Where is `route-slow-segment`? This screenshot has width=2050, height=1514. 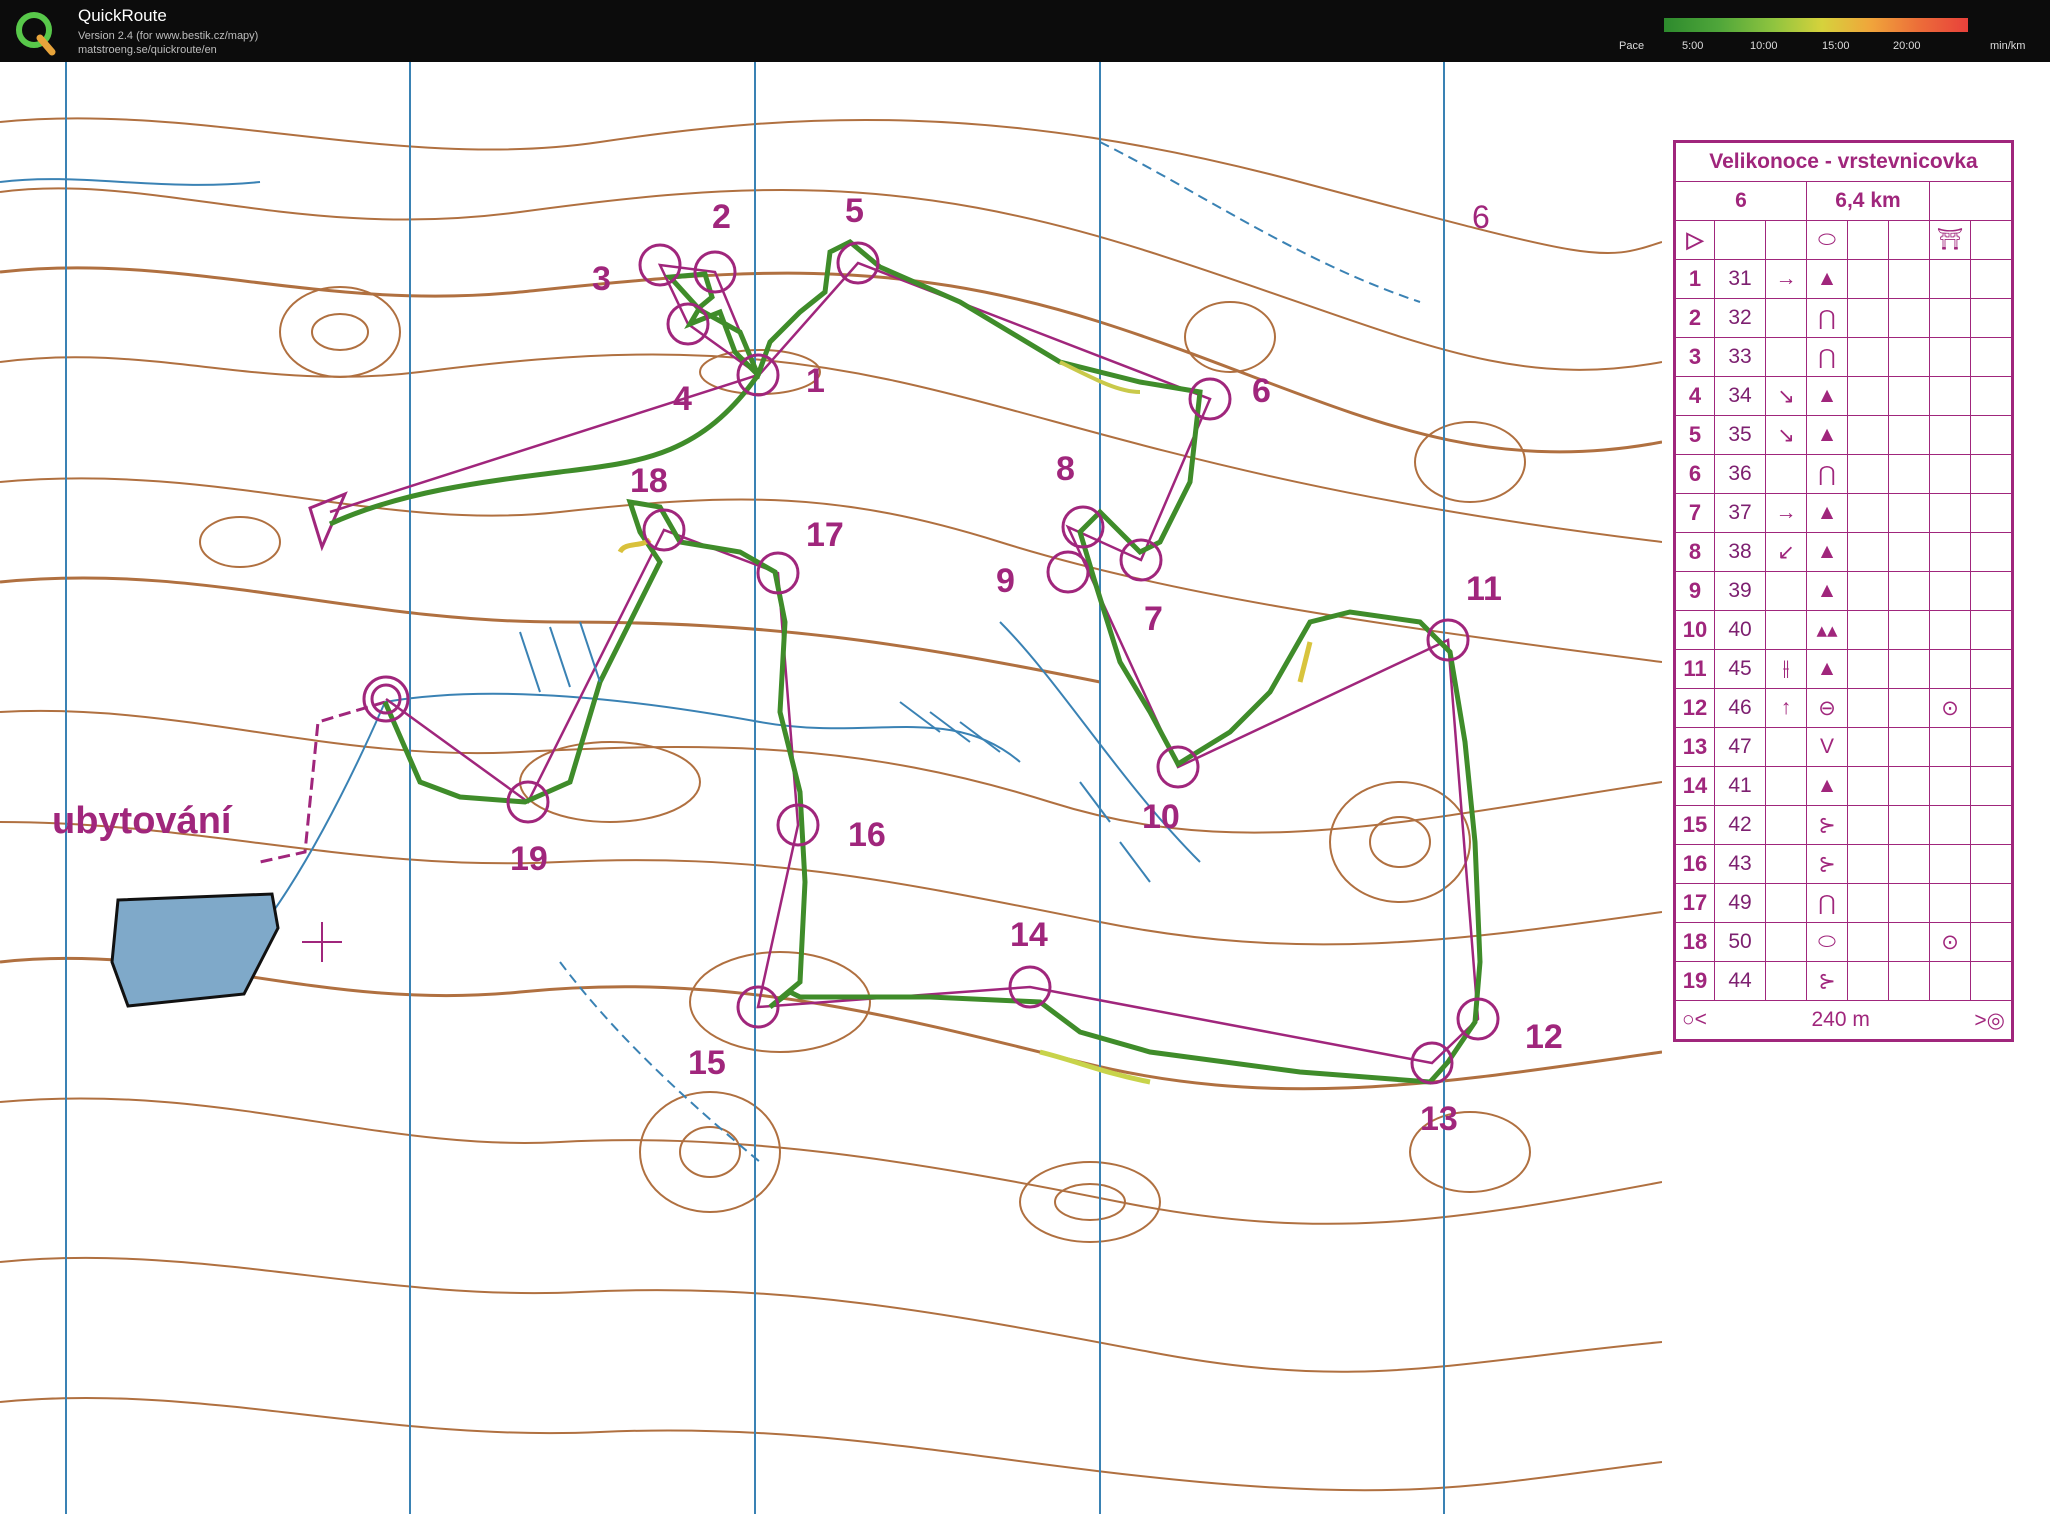 route-slow-segment is located at coordinates (1305, 662).